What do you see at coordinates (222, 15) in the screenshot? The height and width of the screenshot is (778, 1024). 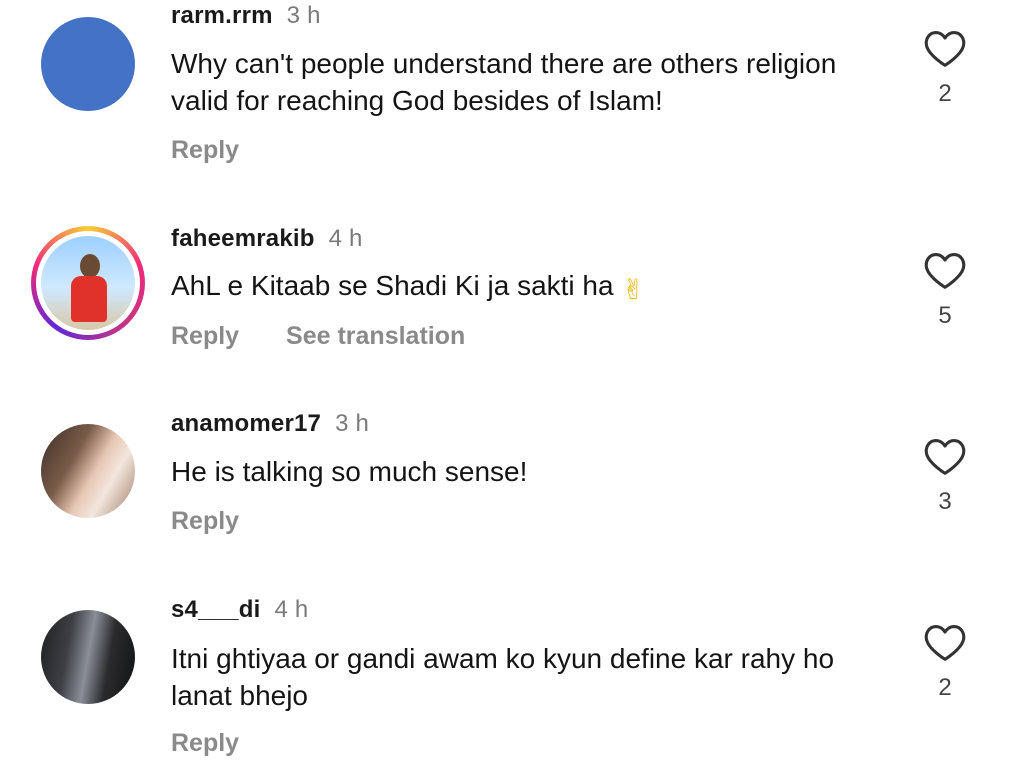 I see `username: rarm.rrm` at bounding box center [222, 15].